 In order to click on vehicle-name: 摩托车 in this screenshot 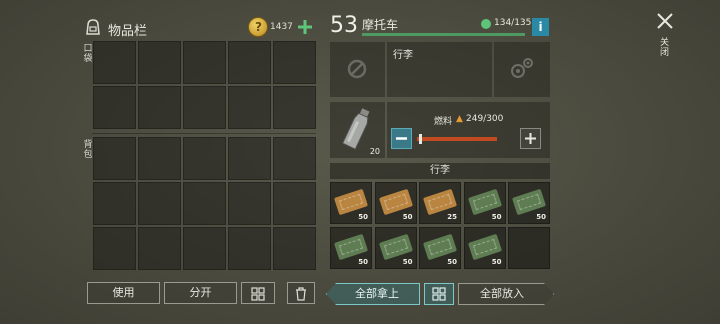, I will do `click(380, 25)`.